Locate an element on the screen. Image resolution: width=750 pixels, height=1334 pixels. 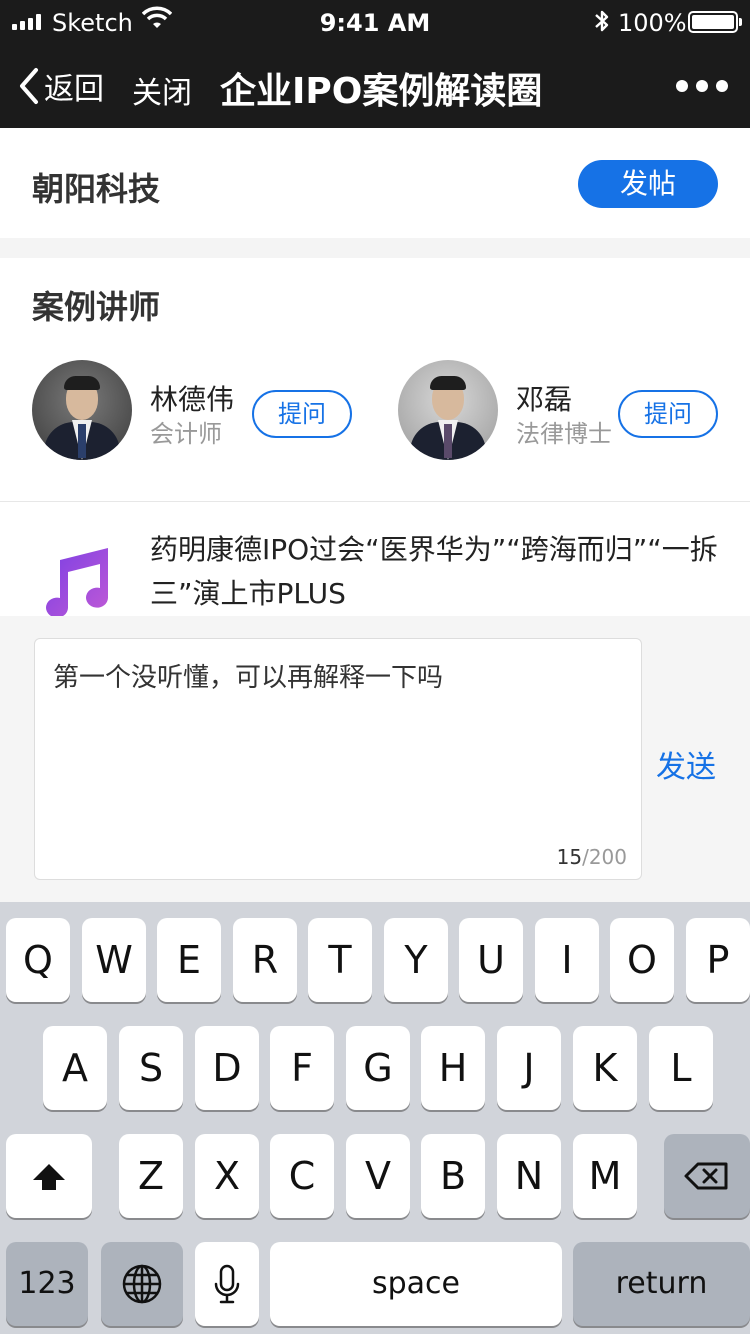
key-g: G is located at coordinates (378, 1068).